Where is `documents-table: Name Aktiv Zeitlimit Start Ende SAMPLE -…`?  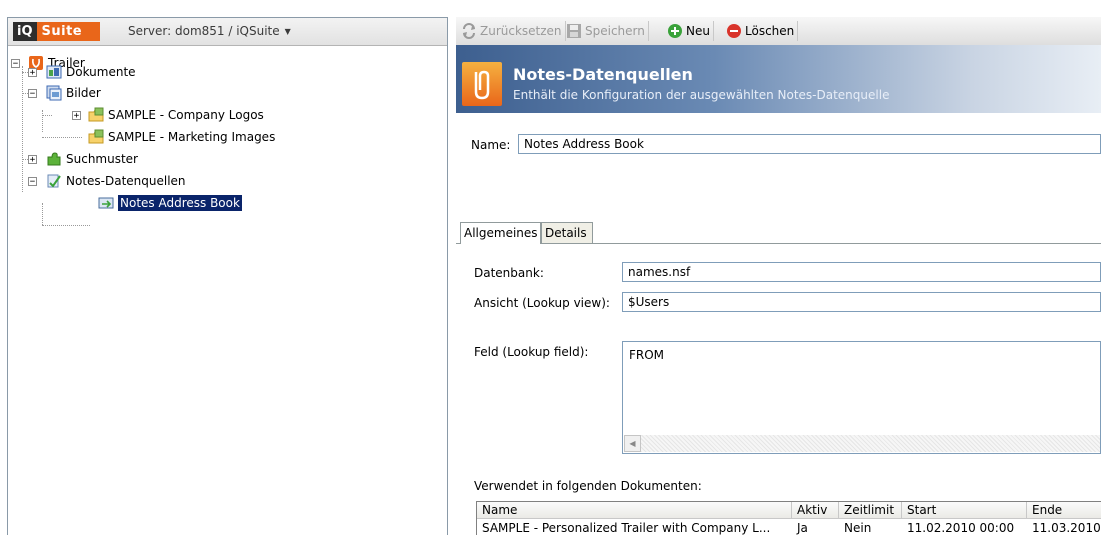
documents-table: Name Aktiv Zeitlimit Start Ende SAMPLE -… is located at coordinates (788, 518).